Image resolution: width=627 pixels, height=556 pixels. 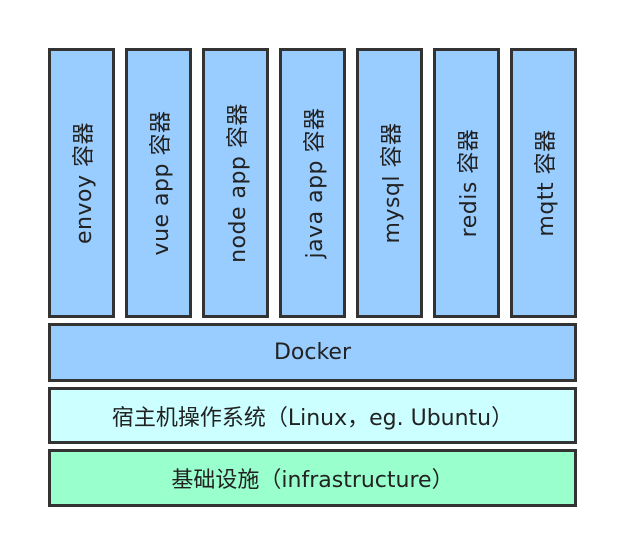 I want to click on infrastructure-layer-label: 基础设施（infrastructure）, so click(x=312, y=480).